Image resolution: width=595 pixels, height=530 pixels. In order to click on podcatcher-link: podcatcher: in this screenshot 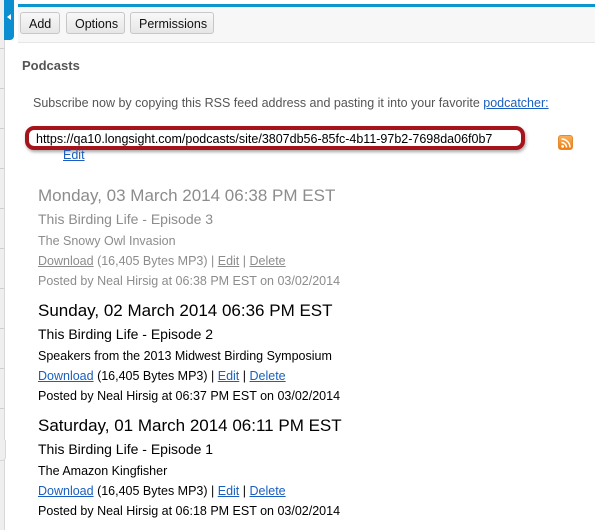, I will do `click(515, 103)`.